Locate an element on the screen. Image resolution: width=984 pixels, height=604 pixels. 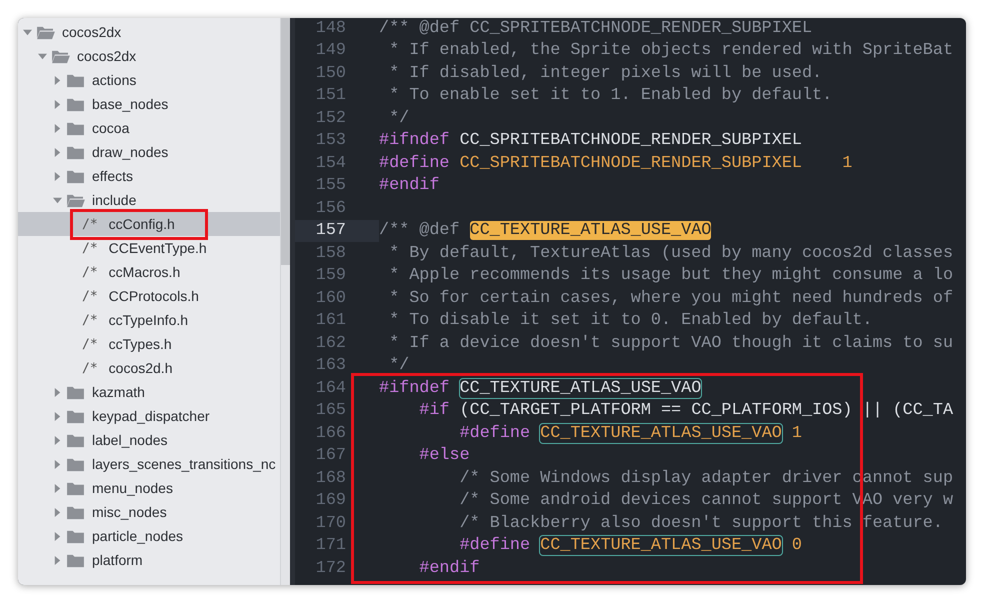
line-number: 167 is located at coordinates (330, 456).